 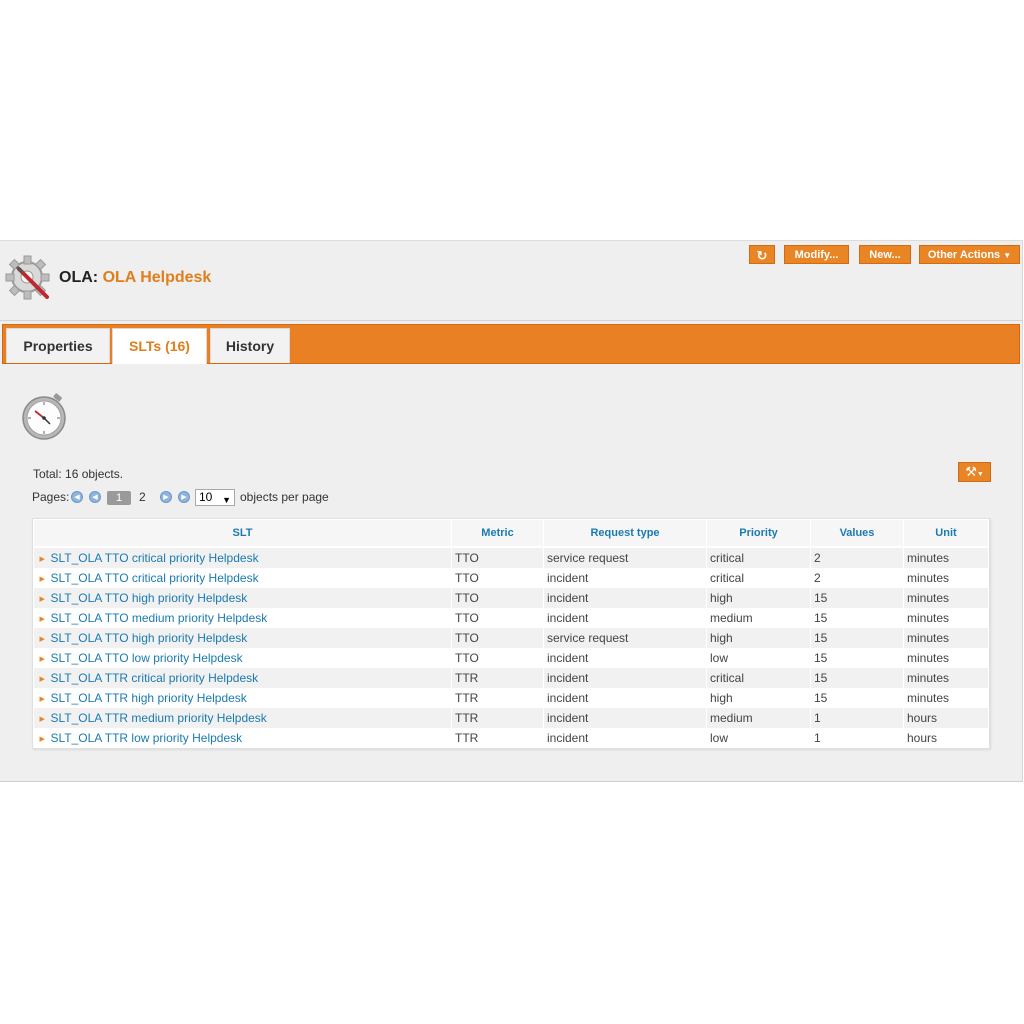 What do you see at coordinates (142, 497) in the screenshot?
I see `page-2-link: 2` at bounding box center [142, 497].